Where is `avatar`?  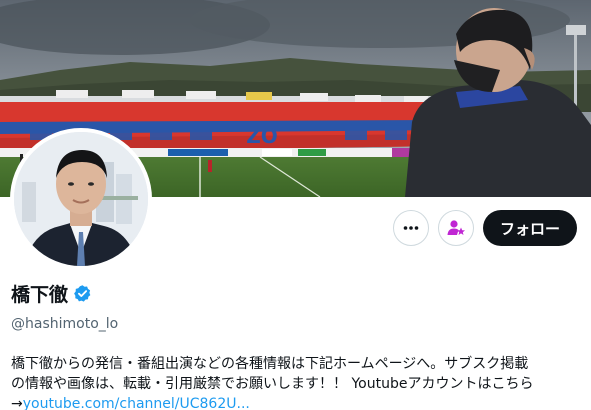
avatar is located at coordinates (81, 199).